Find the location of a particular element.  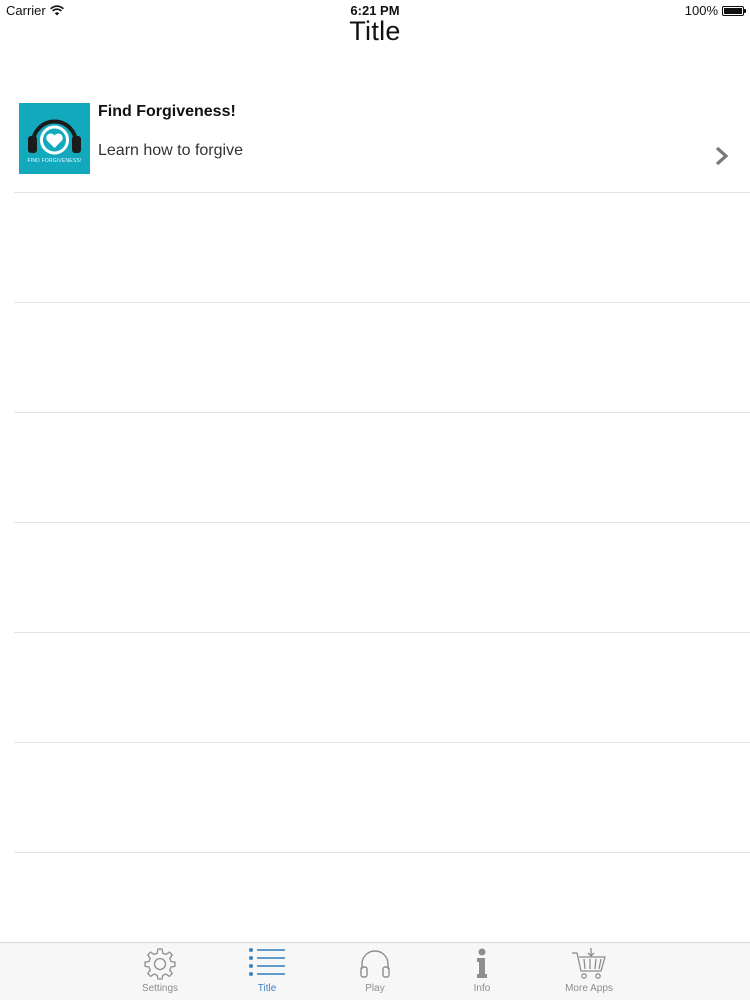

album-thumbnail: FIND FORGIVENESS! is located at coordinates (54, 138).